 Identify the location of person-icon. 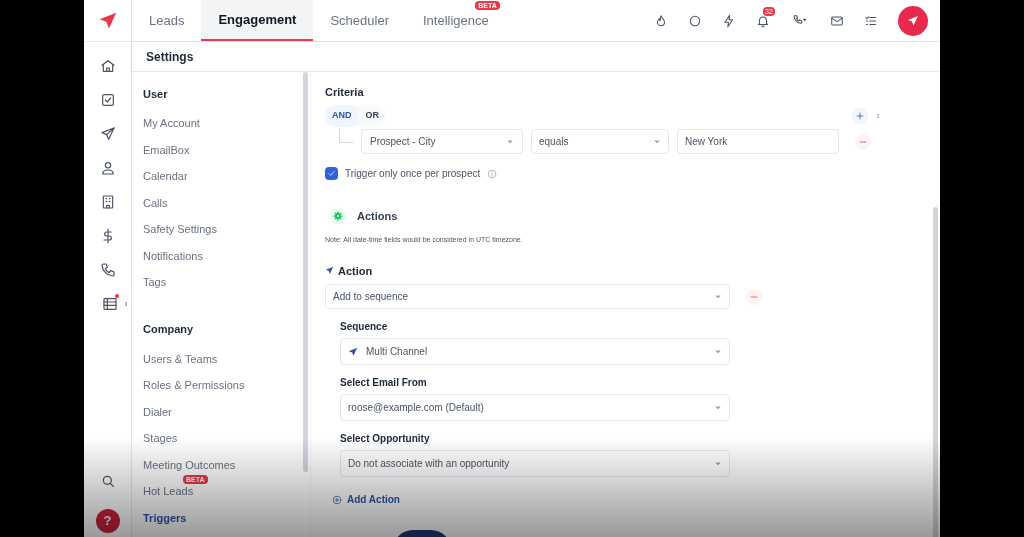
(107, 168).